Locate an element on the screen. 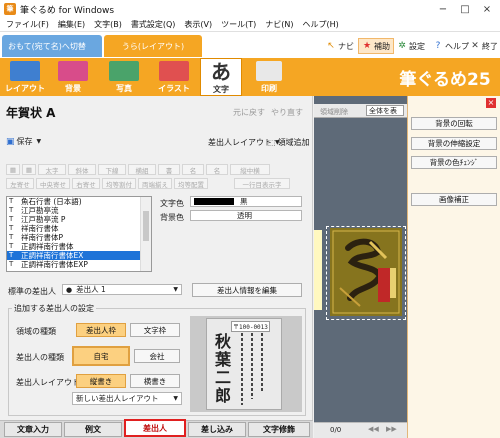 This screenshot has height=438, width=500. name-char: 郎 is located at coordinates (222, 395).